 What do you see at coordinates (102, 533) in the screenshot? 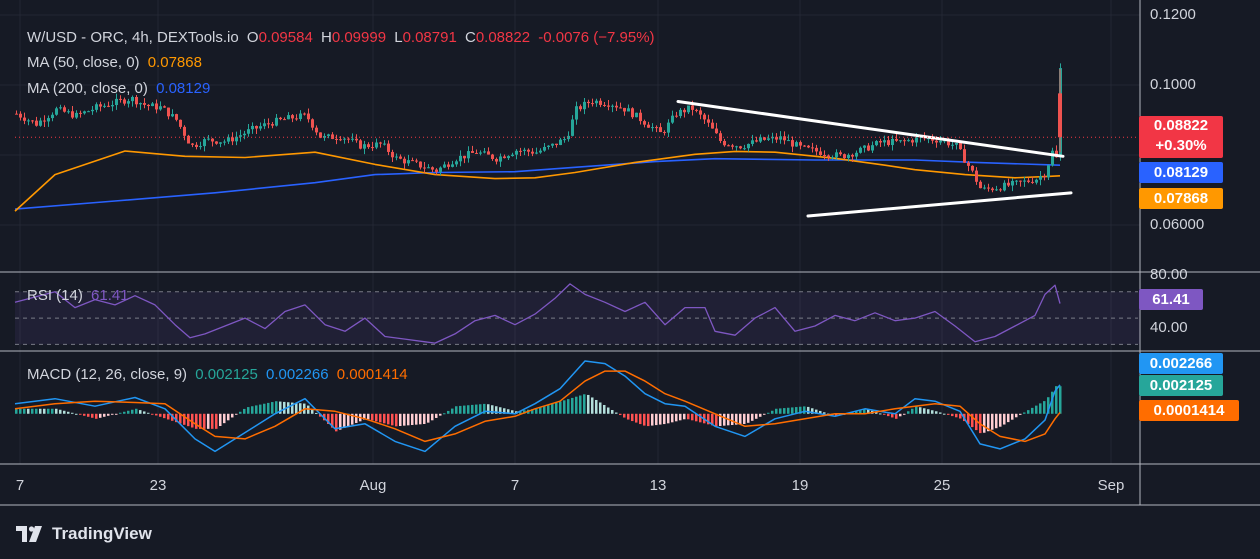
I see `brand-name: TradingView` at bounding box center [102, 533].